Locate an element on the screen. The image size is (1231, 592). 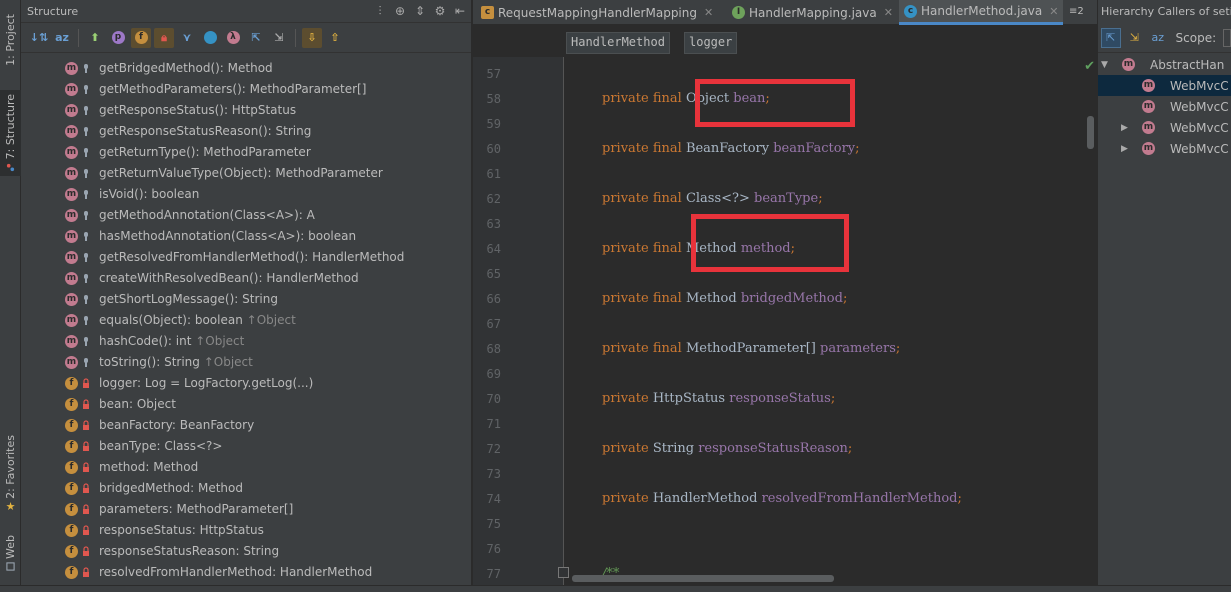
gear-icon: ⚙ is located at coordinates (440, 11).